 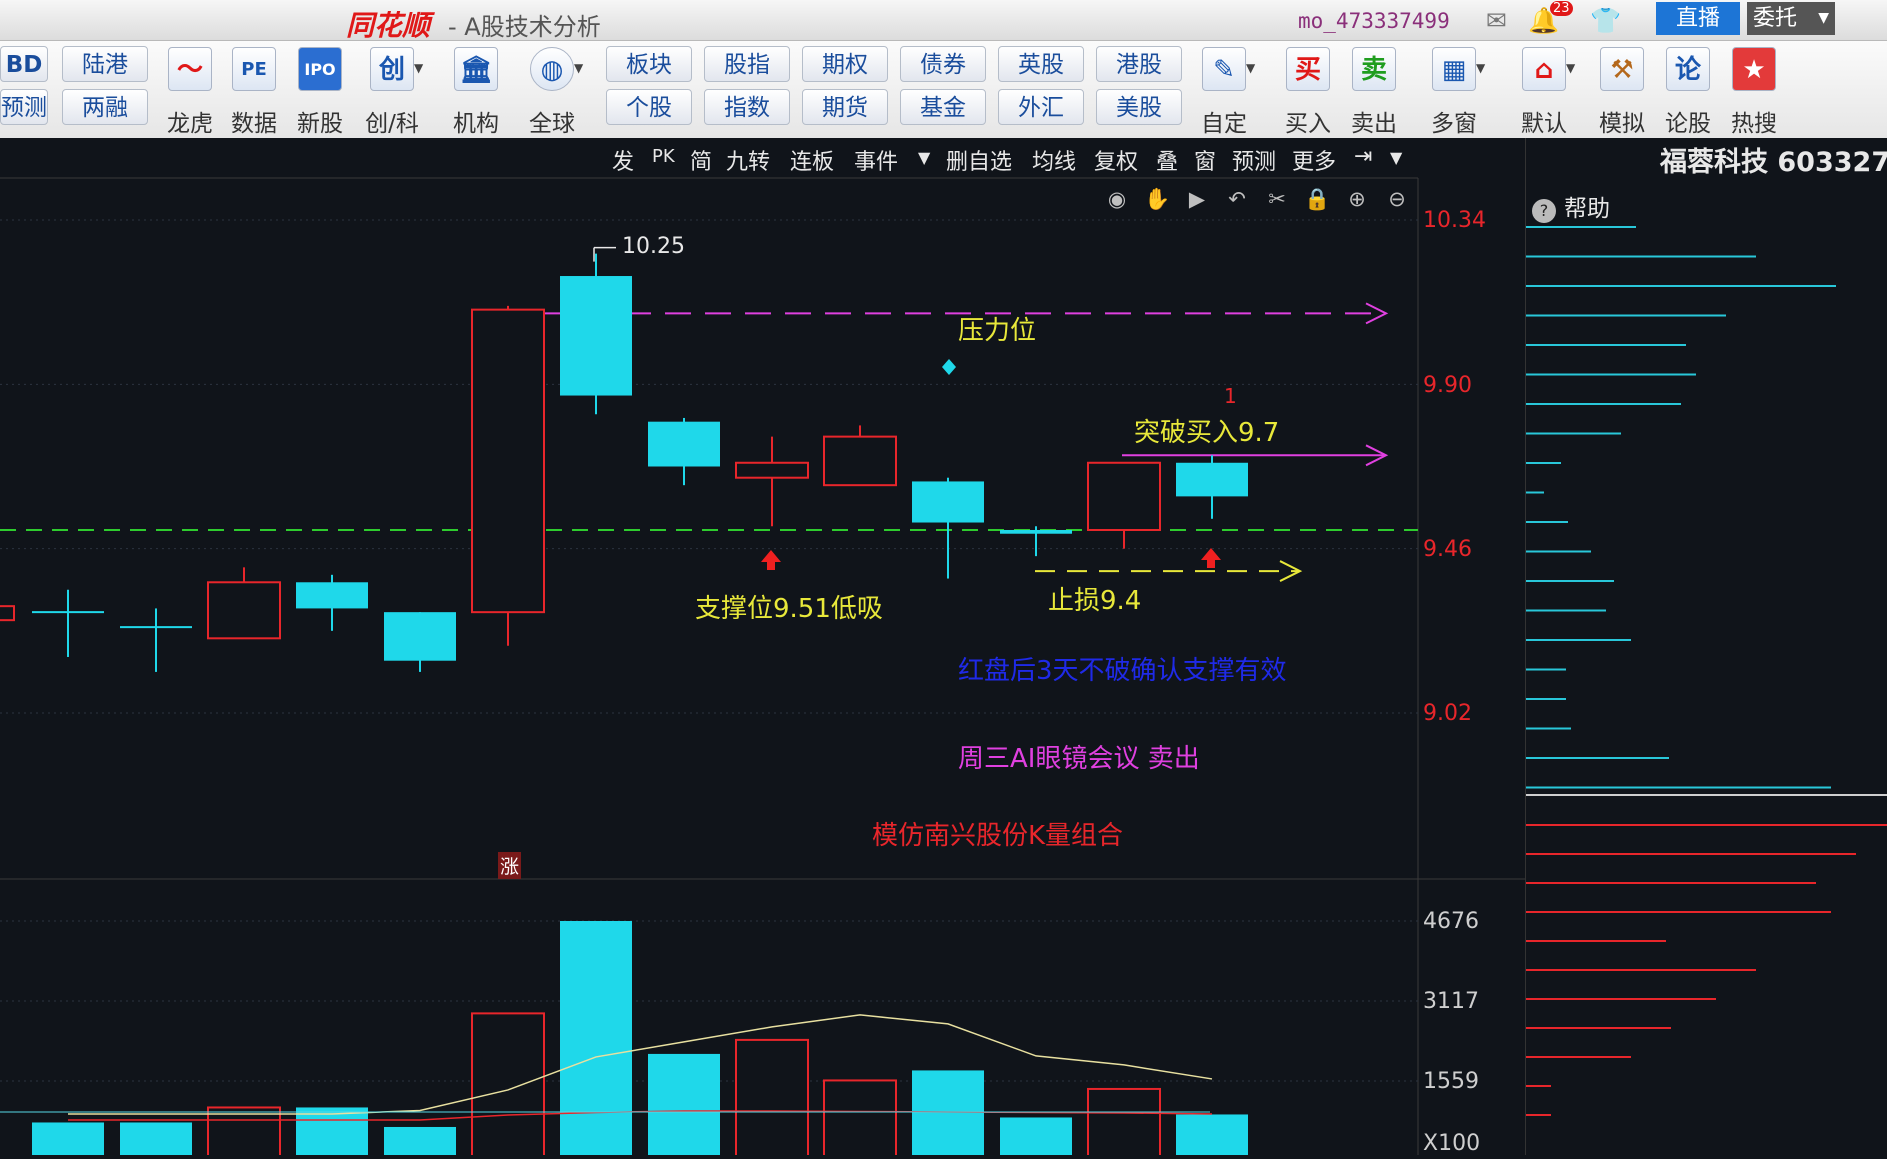 I want to click on simulate-button: ⚒ 模拟, so click(x=1622, y=91).